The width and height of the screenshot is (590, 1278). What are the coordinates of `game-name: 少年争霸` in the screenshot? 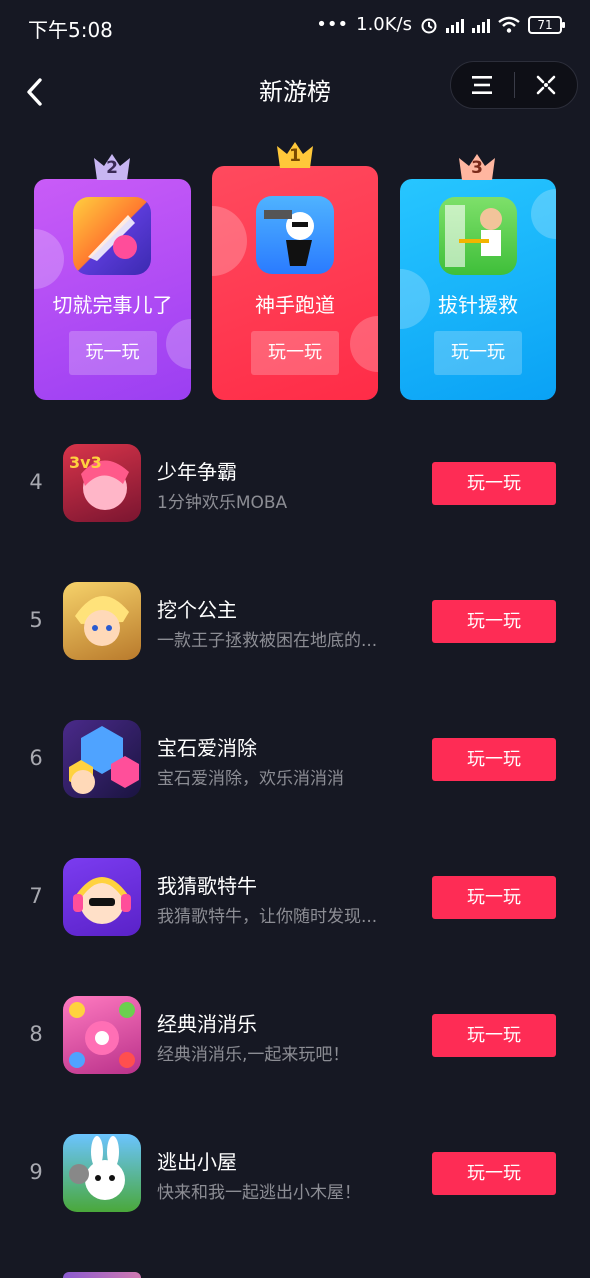 It's located at (197, 472).